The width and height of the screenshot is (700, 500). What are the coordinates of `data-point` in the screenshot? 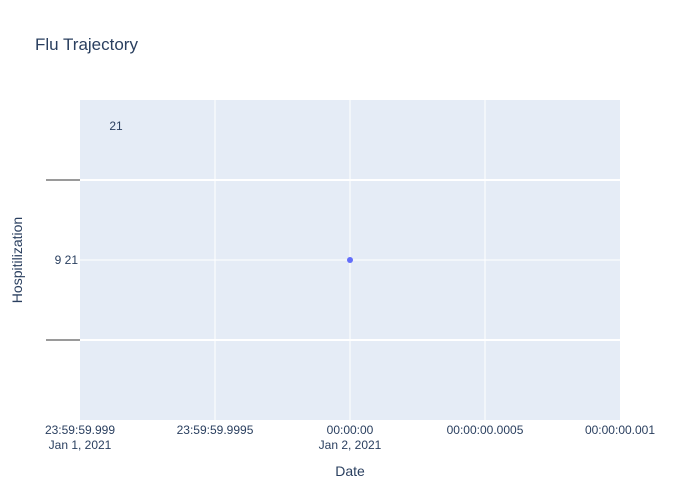 It's located at (350, 260).